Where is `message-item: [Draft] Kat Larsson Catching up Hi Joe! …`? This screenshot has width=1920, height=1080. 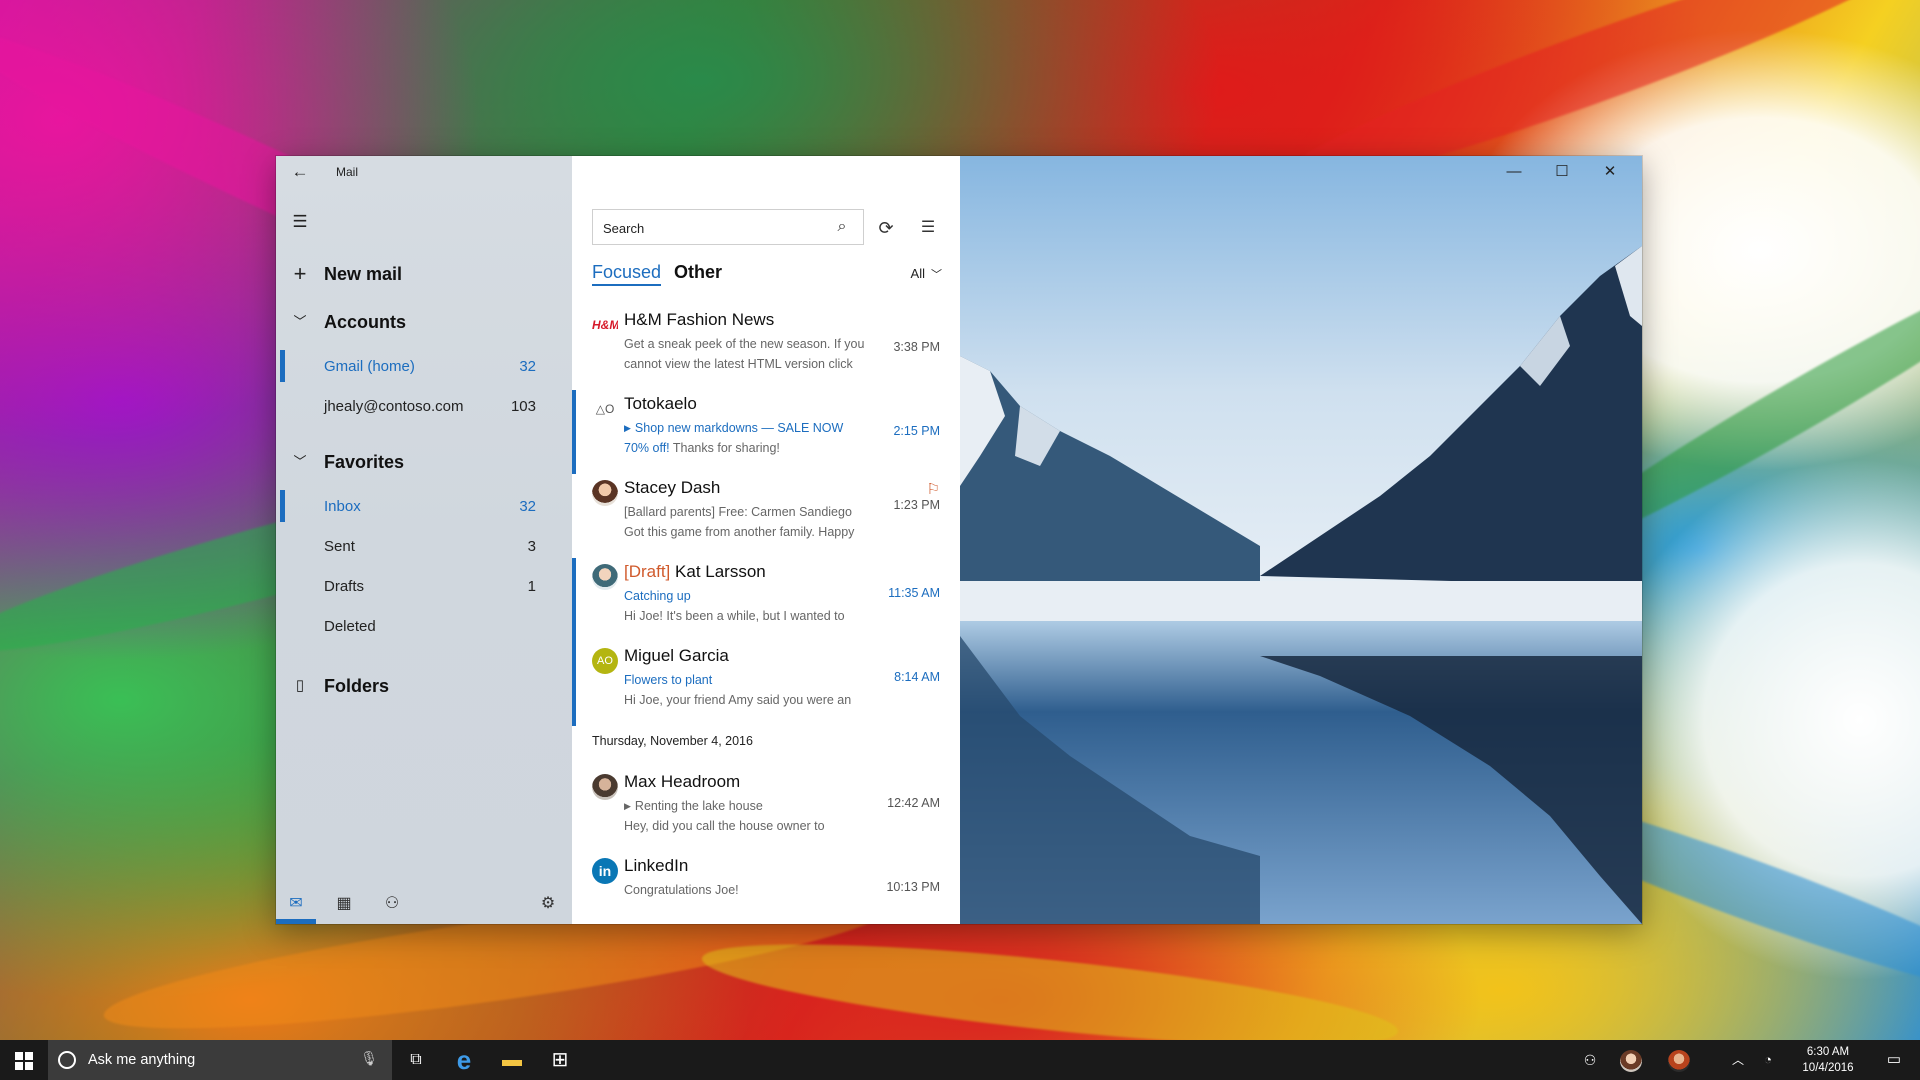
message-item: [Draft] Kat Larsson Catching up Hi Joe! … is located at coordinates (766, 600).